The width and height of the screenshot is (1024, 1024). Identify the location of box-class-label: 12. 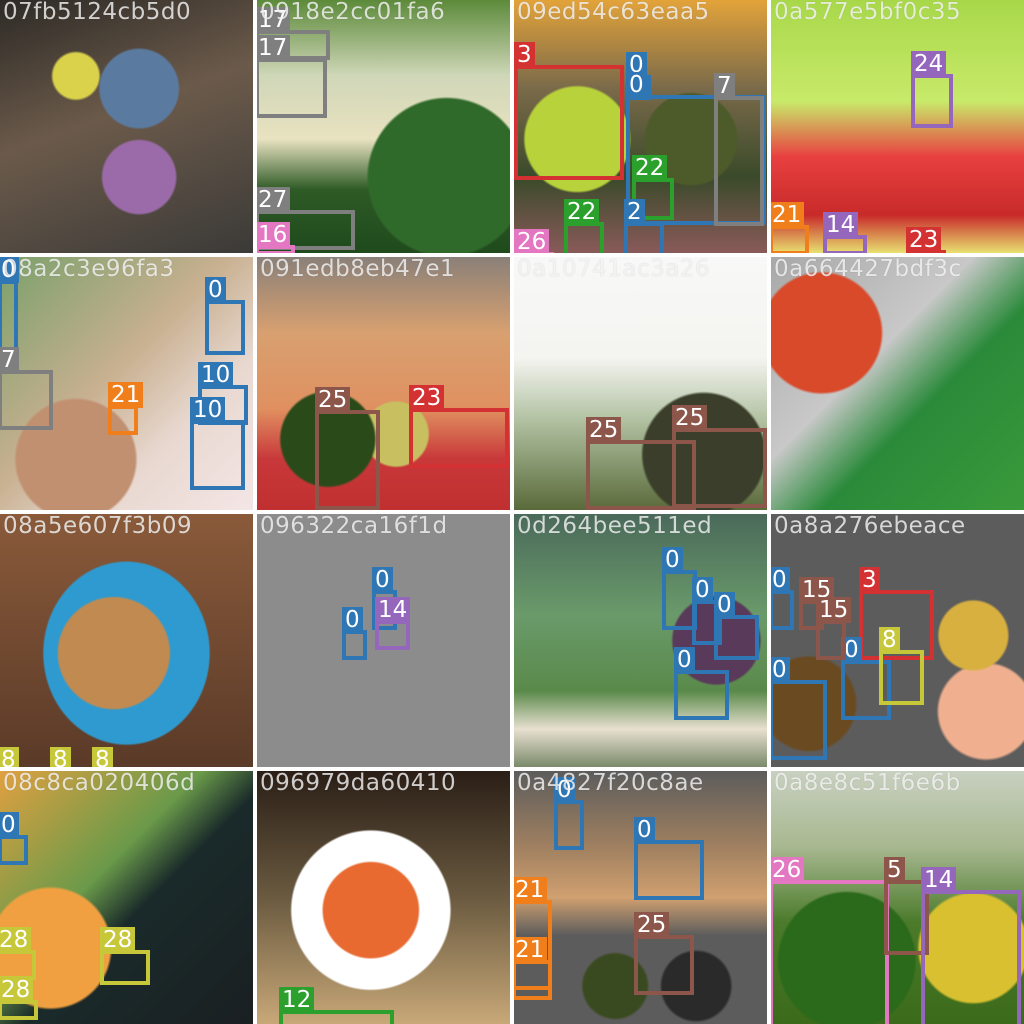
(297, 1000).